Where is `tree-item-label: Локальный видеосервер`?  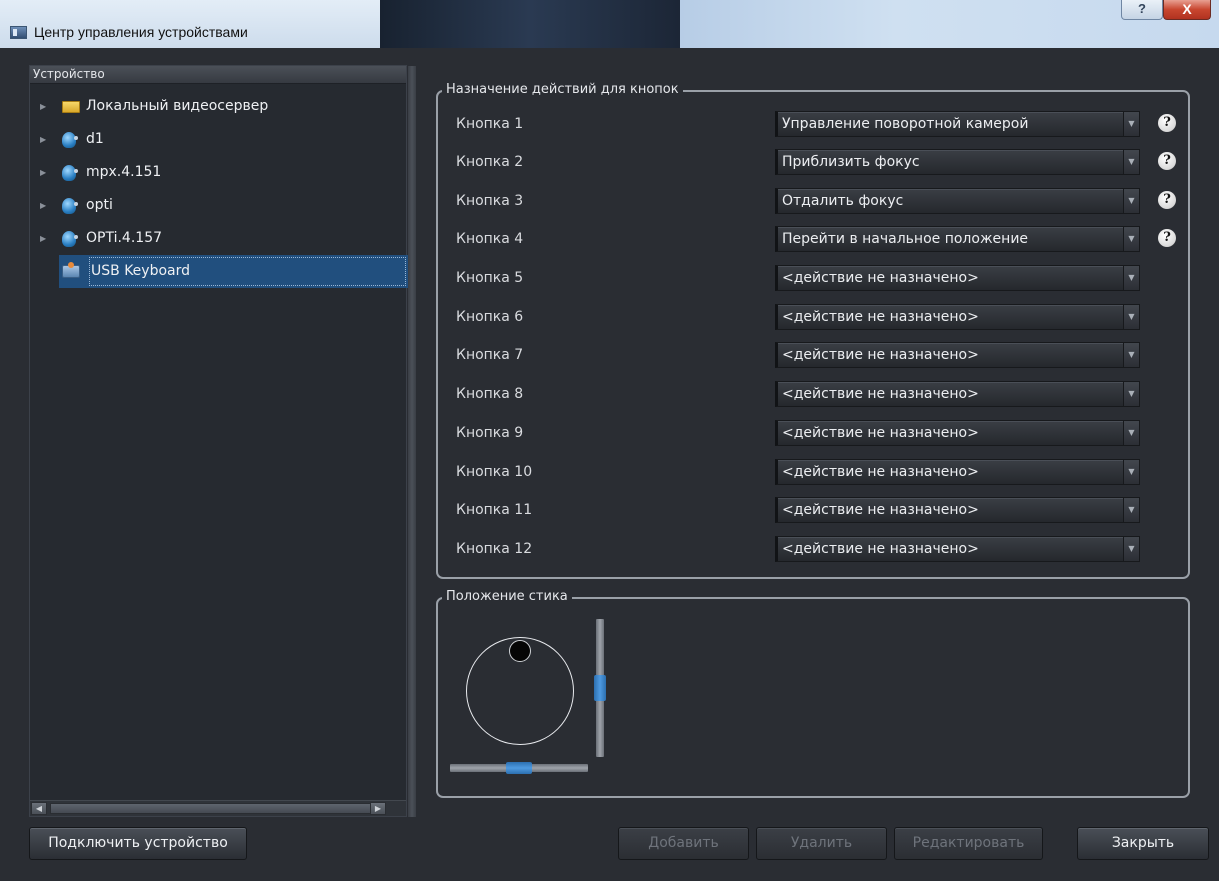 tree-item-label: Локальный видеосервер is located at coordinates (177, 106).